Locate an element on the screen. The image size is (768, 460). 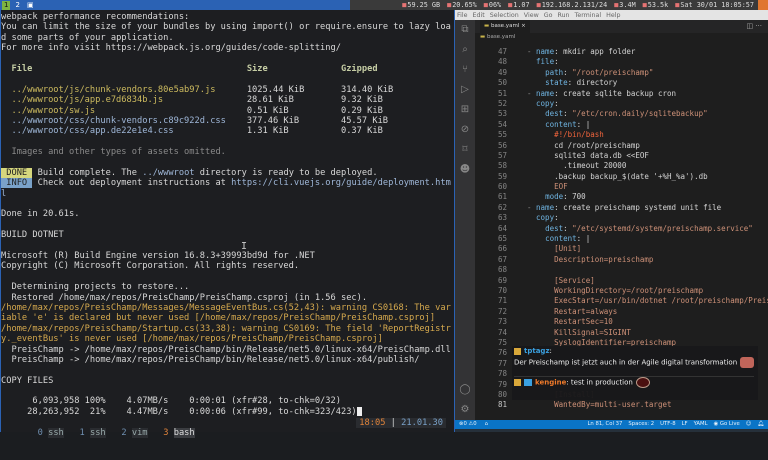
workspace-2: 2 is located at coordinates (17, 5).